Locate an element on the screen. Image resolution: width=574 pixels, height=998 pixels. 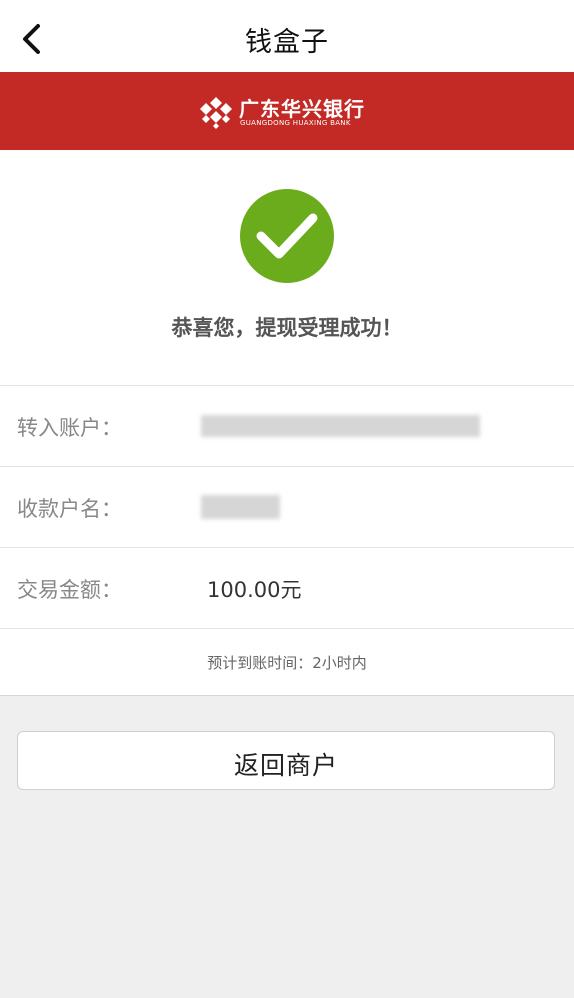
detail-row-payee: 收款户名： is located at coordinates (287, 506).